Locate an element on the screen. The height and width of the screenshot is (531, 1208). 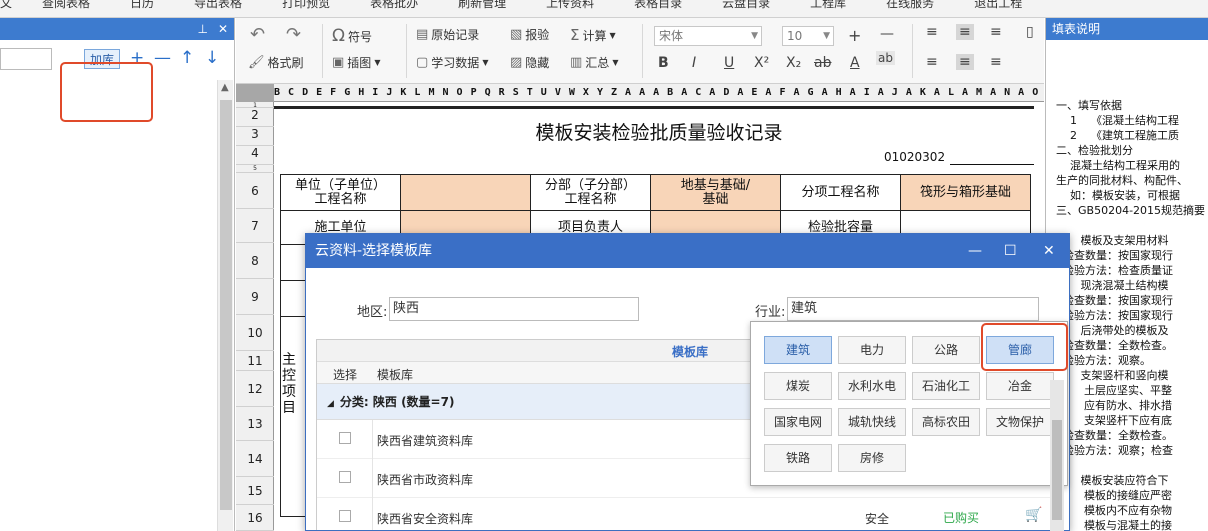
italic-icon: I is located at coordinates (694, 63).